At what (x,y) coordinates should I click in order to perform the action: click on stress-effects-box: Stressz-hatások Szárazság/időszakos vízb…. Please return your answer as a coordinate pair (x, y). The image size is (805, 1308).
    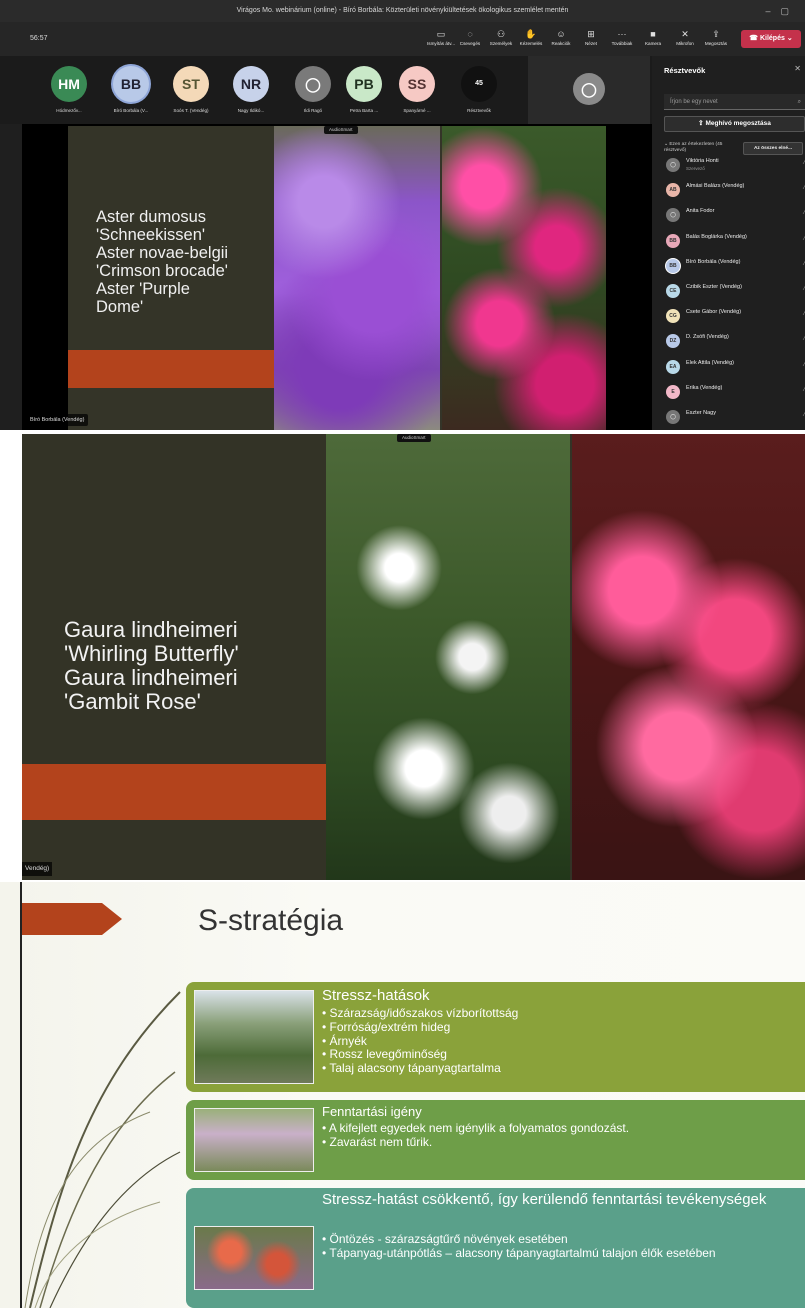
    Looking at the image, I should click on (495, 1037).